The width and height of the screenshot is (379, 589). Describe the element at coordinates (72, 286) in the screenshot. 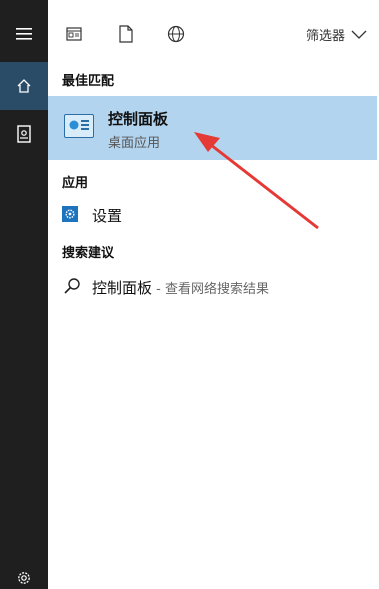

I see `search-icon` at that location.